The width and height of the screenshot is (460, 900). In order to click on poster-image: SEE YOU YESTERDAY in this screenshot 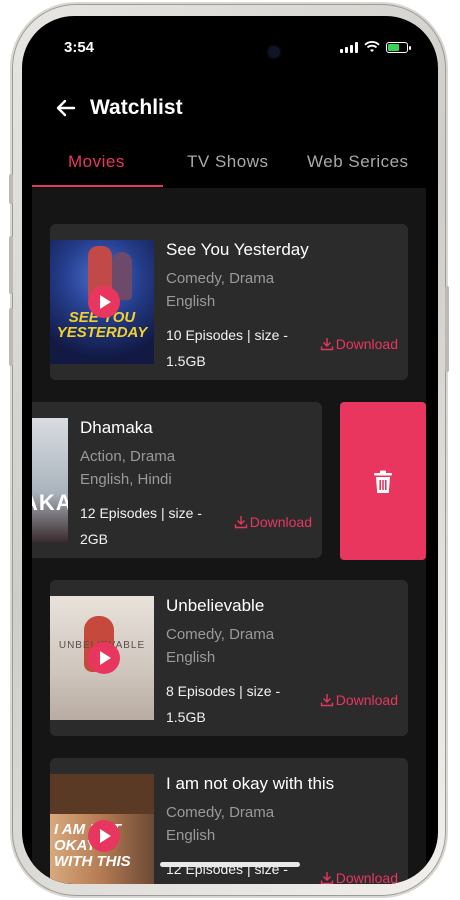, I will do `click(102, 302)`.